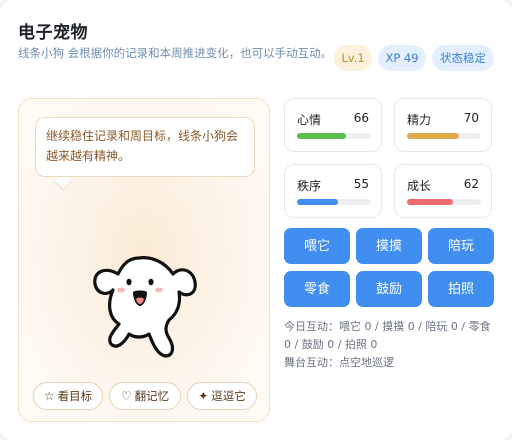 The width and height of the screenshot is (512, 440). Describe the element at coordinates (419, 120) in the screenshot. I see `stat-label: 精力` at that location.